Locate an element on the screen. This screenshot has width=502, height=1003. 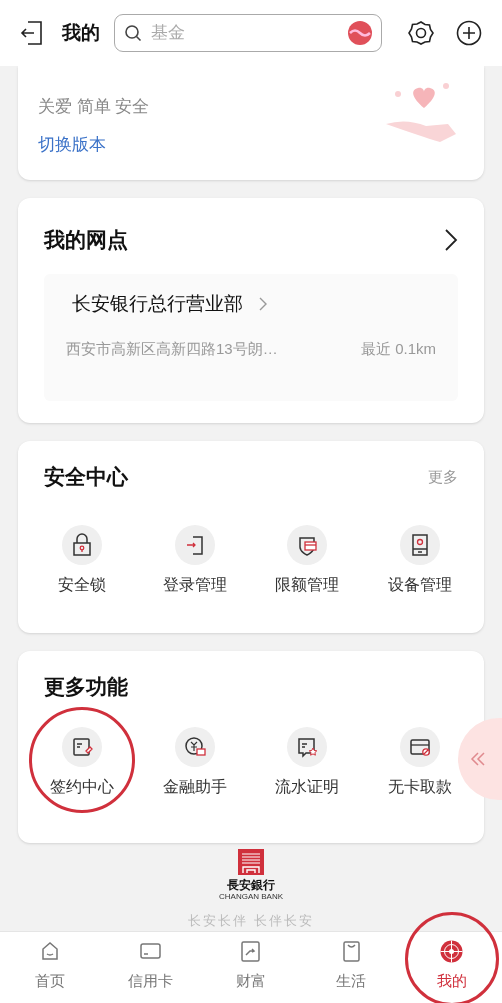
exit-icon is located at coordinates (32, 33).